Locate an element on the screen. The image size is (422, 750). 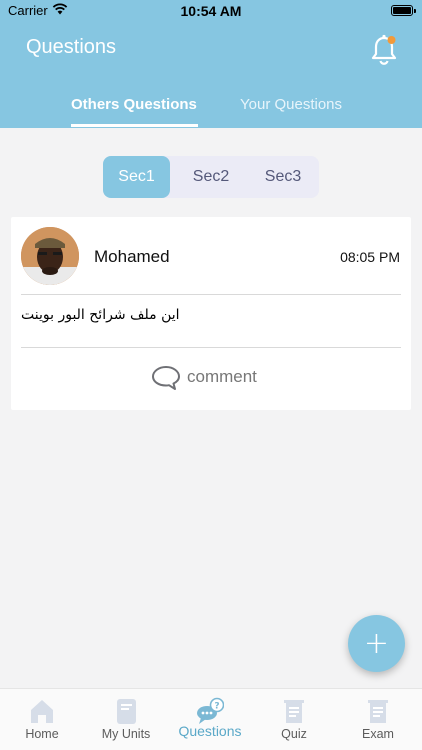
nav-label-home: Home is located at coordinates (42, 734).